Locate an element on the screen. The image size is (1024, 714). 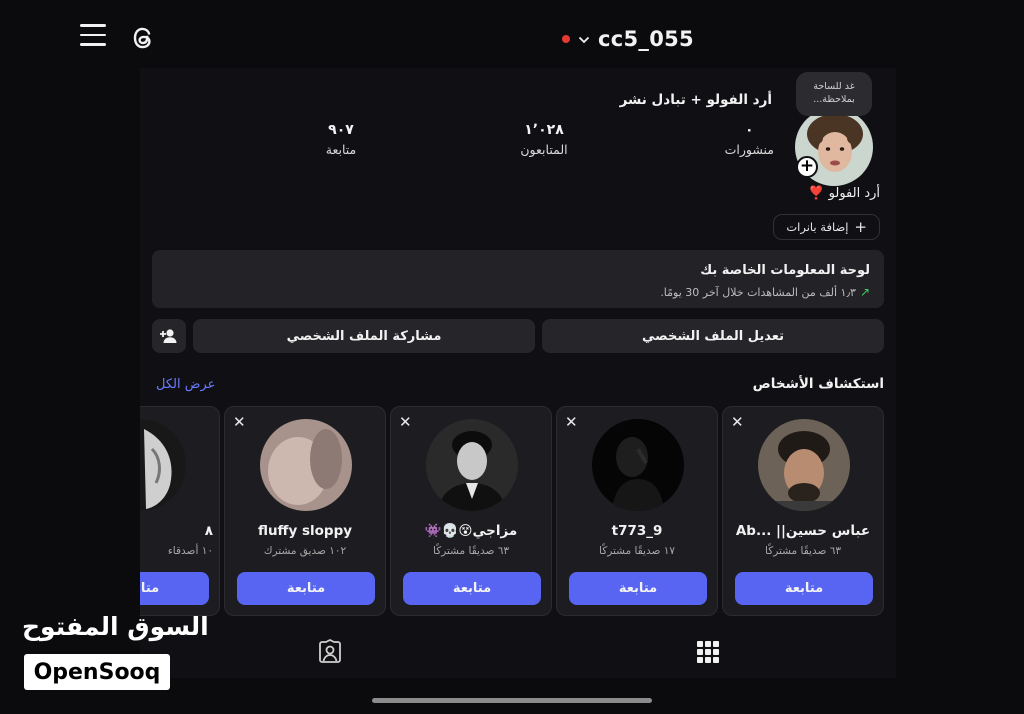
suggestion-name: fluffy sloppy is located at coordinates (305, 531).